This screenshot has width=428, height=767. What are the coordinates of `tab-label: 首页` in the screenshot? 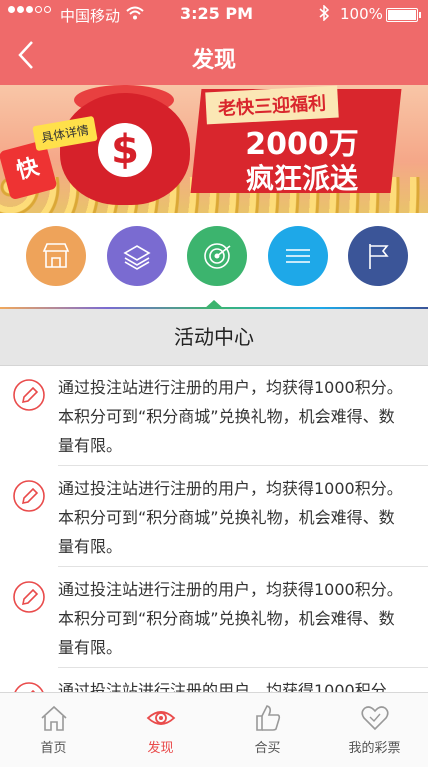 It's located at (53, 748).